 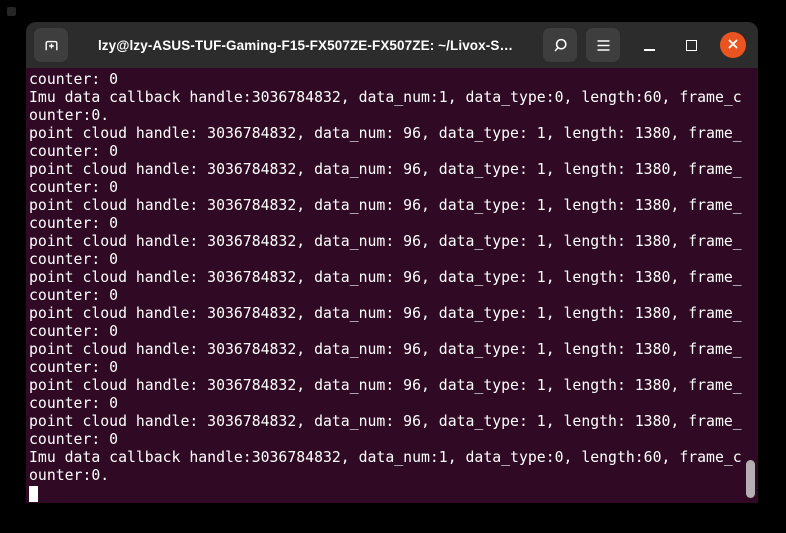 I want to click on maximize-icon, so click(x=691, y=45).